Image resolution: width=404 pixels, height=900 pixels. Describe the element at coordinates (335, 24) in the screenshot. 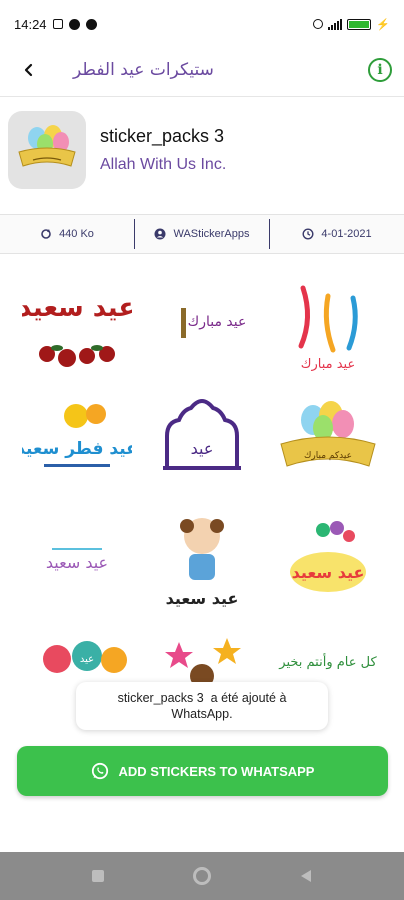

I see `signal-icon` at that location.